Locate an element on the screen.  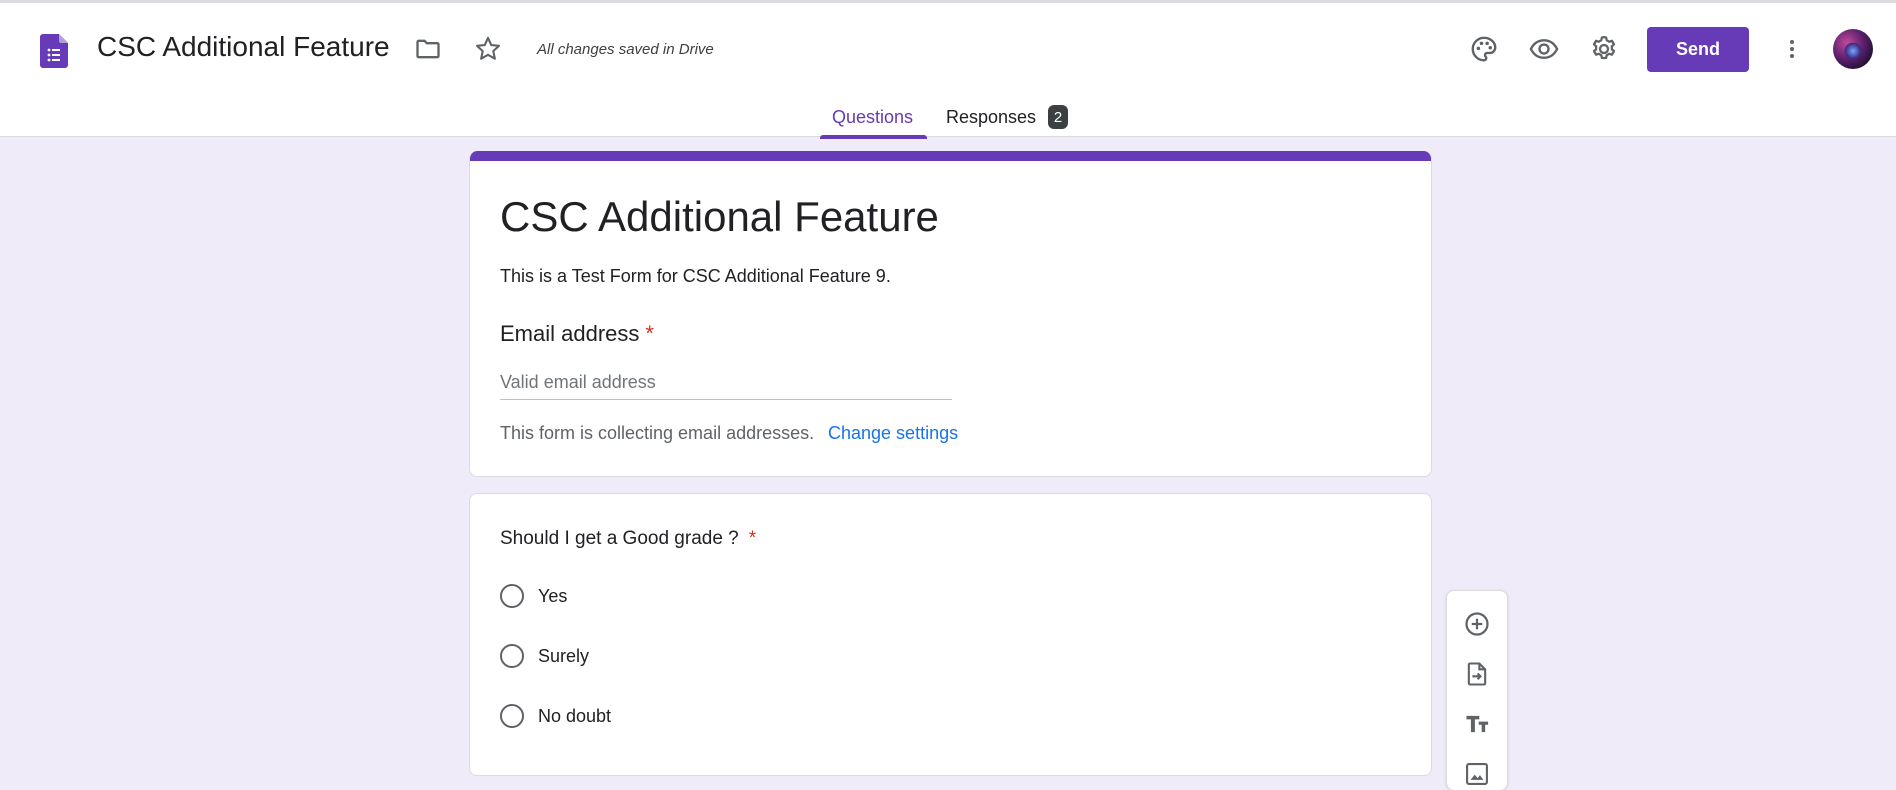
side-toolbar is located at coordinates (1477, 690).